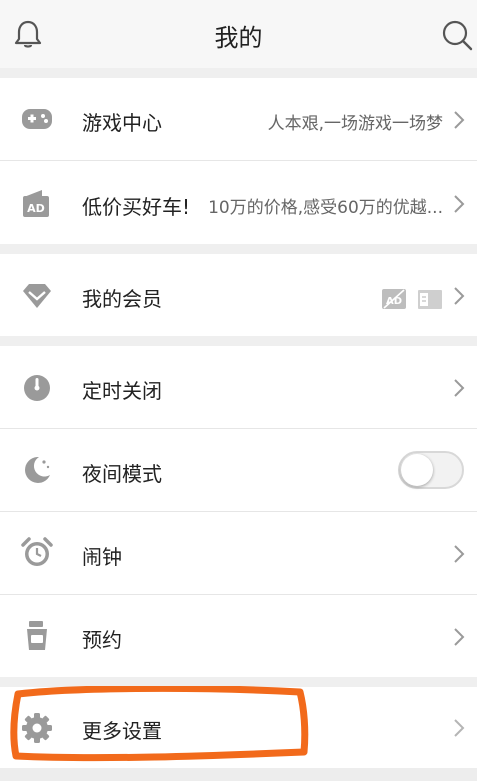 Image resolution: width=477 pixels, height=781 pixels. Describe the element at coordinates (102, 640) in the screenshot. I see `menu-item-label: 预约` at that location.